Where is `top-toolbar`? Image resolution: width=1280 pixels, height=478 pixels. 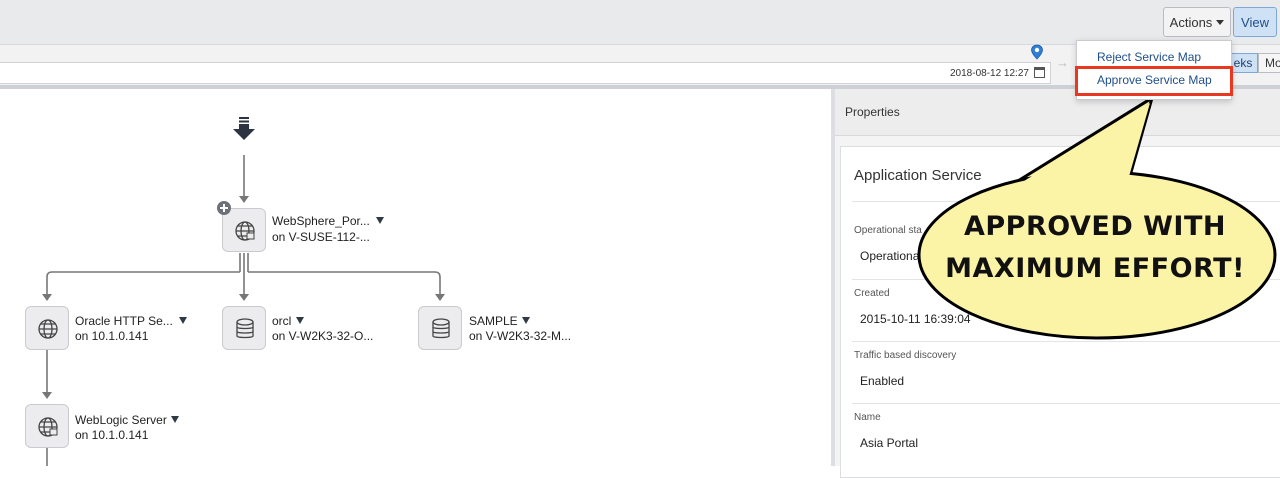
top-toolbar is located at coordinates (640, 22).